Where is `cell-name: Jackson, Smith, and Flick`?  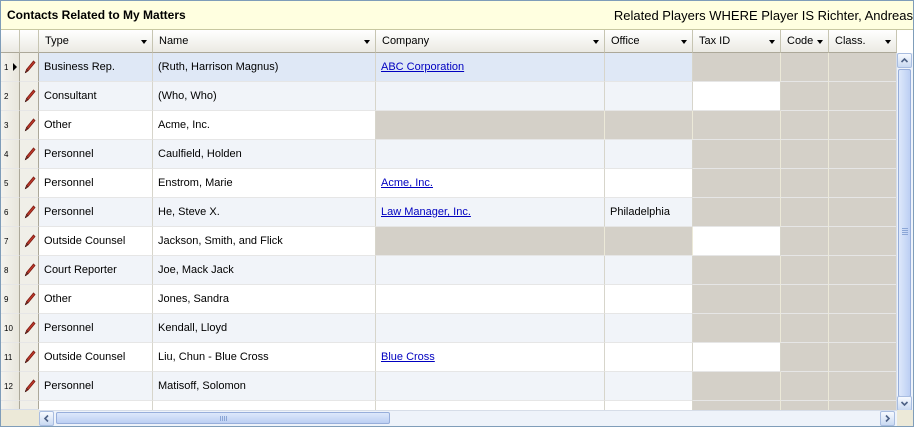 cell-name: Jackson, Smith, and Flick is located at coordinates (264, 241).